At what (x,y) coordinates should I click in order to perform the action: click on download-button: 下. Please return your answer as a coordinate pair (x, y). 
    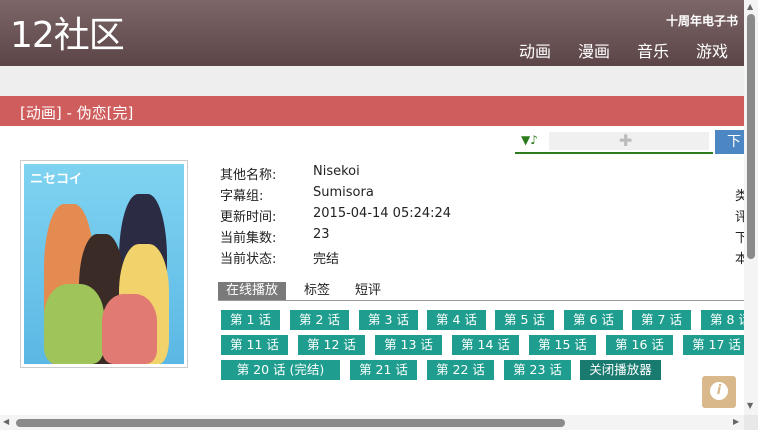
    Looking at the image, I should click on (729, 142).